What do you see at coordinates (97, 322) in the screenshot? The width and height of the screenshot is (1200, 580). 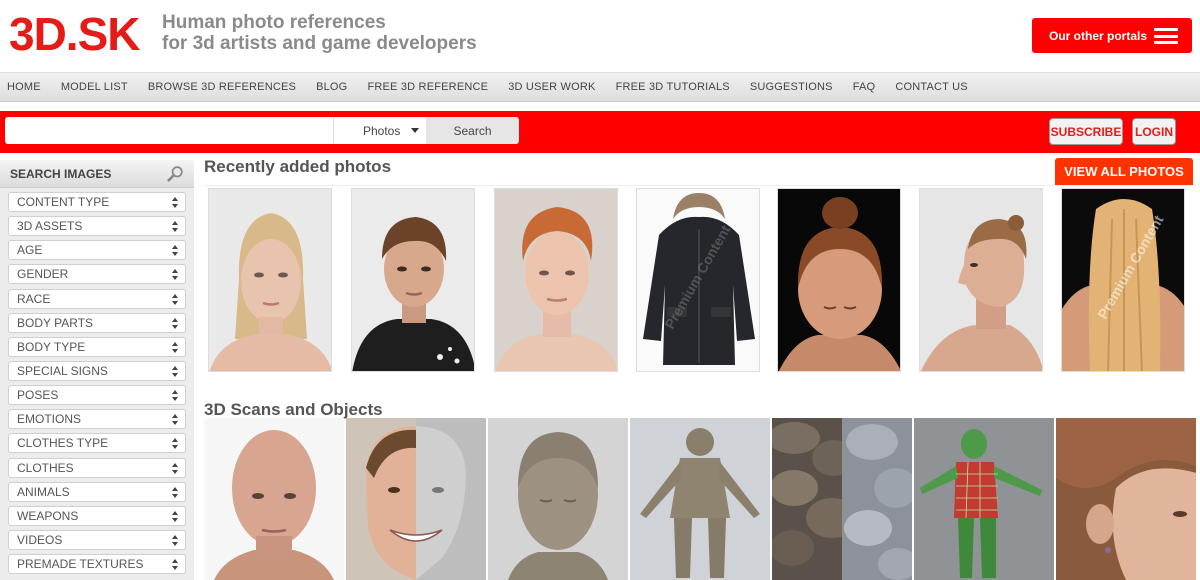 I see `filter-body-parts: BODY PARTS` at bounding box center [97, 322].